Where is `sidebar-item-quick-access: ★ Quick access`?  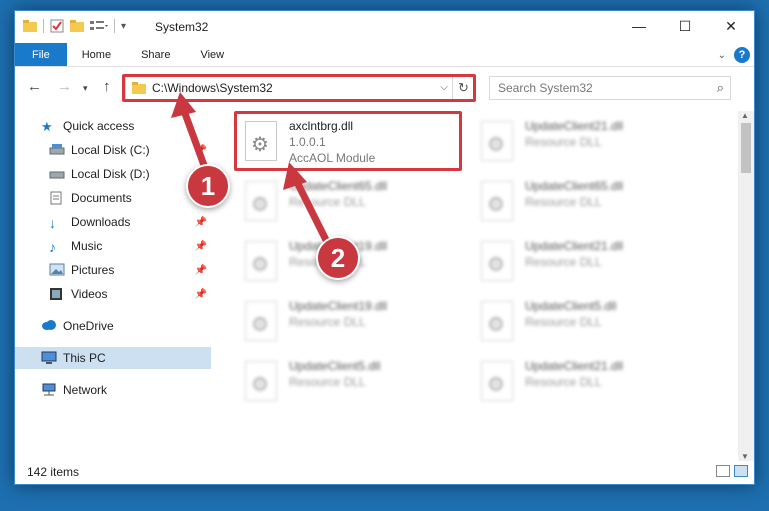 sidebar-item-quick-access: ★ Quick access is located at coordinates (113, 126).